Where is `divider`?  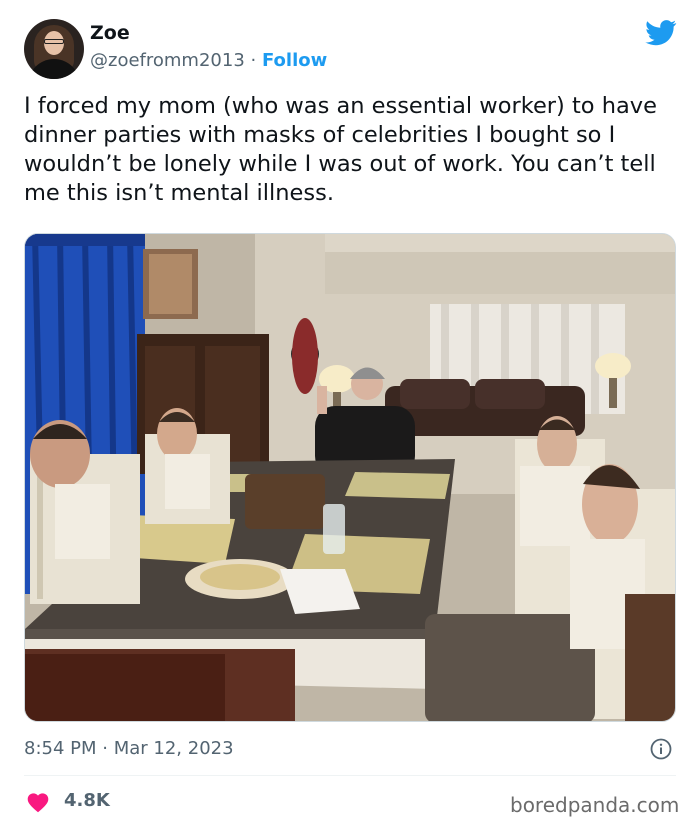 divider is located at coordinates (350, 775).